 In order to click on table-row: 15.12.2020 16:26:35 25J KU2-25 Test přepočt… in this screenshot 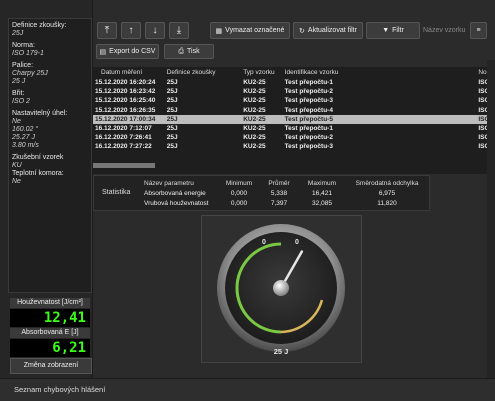, I will do `click(294, 110)`.